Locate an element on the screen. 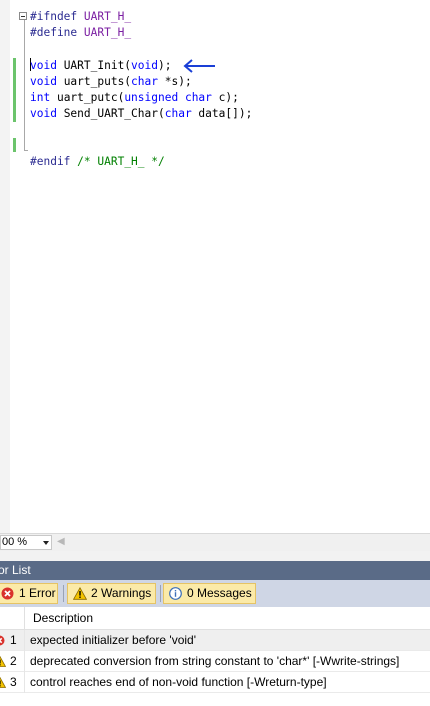 The height and width of the screenshot is (706, 430). chevron-down-icon is located at coordinates (46, 543).